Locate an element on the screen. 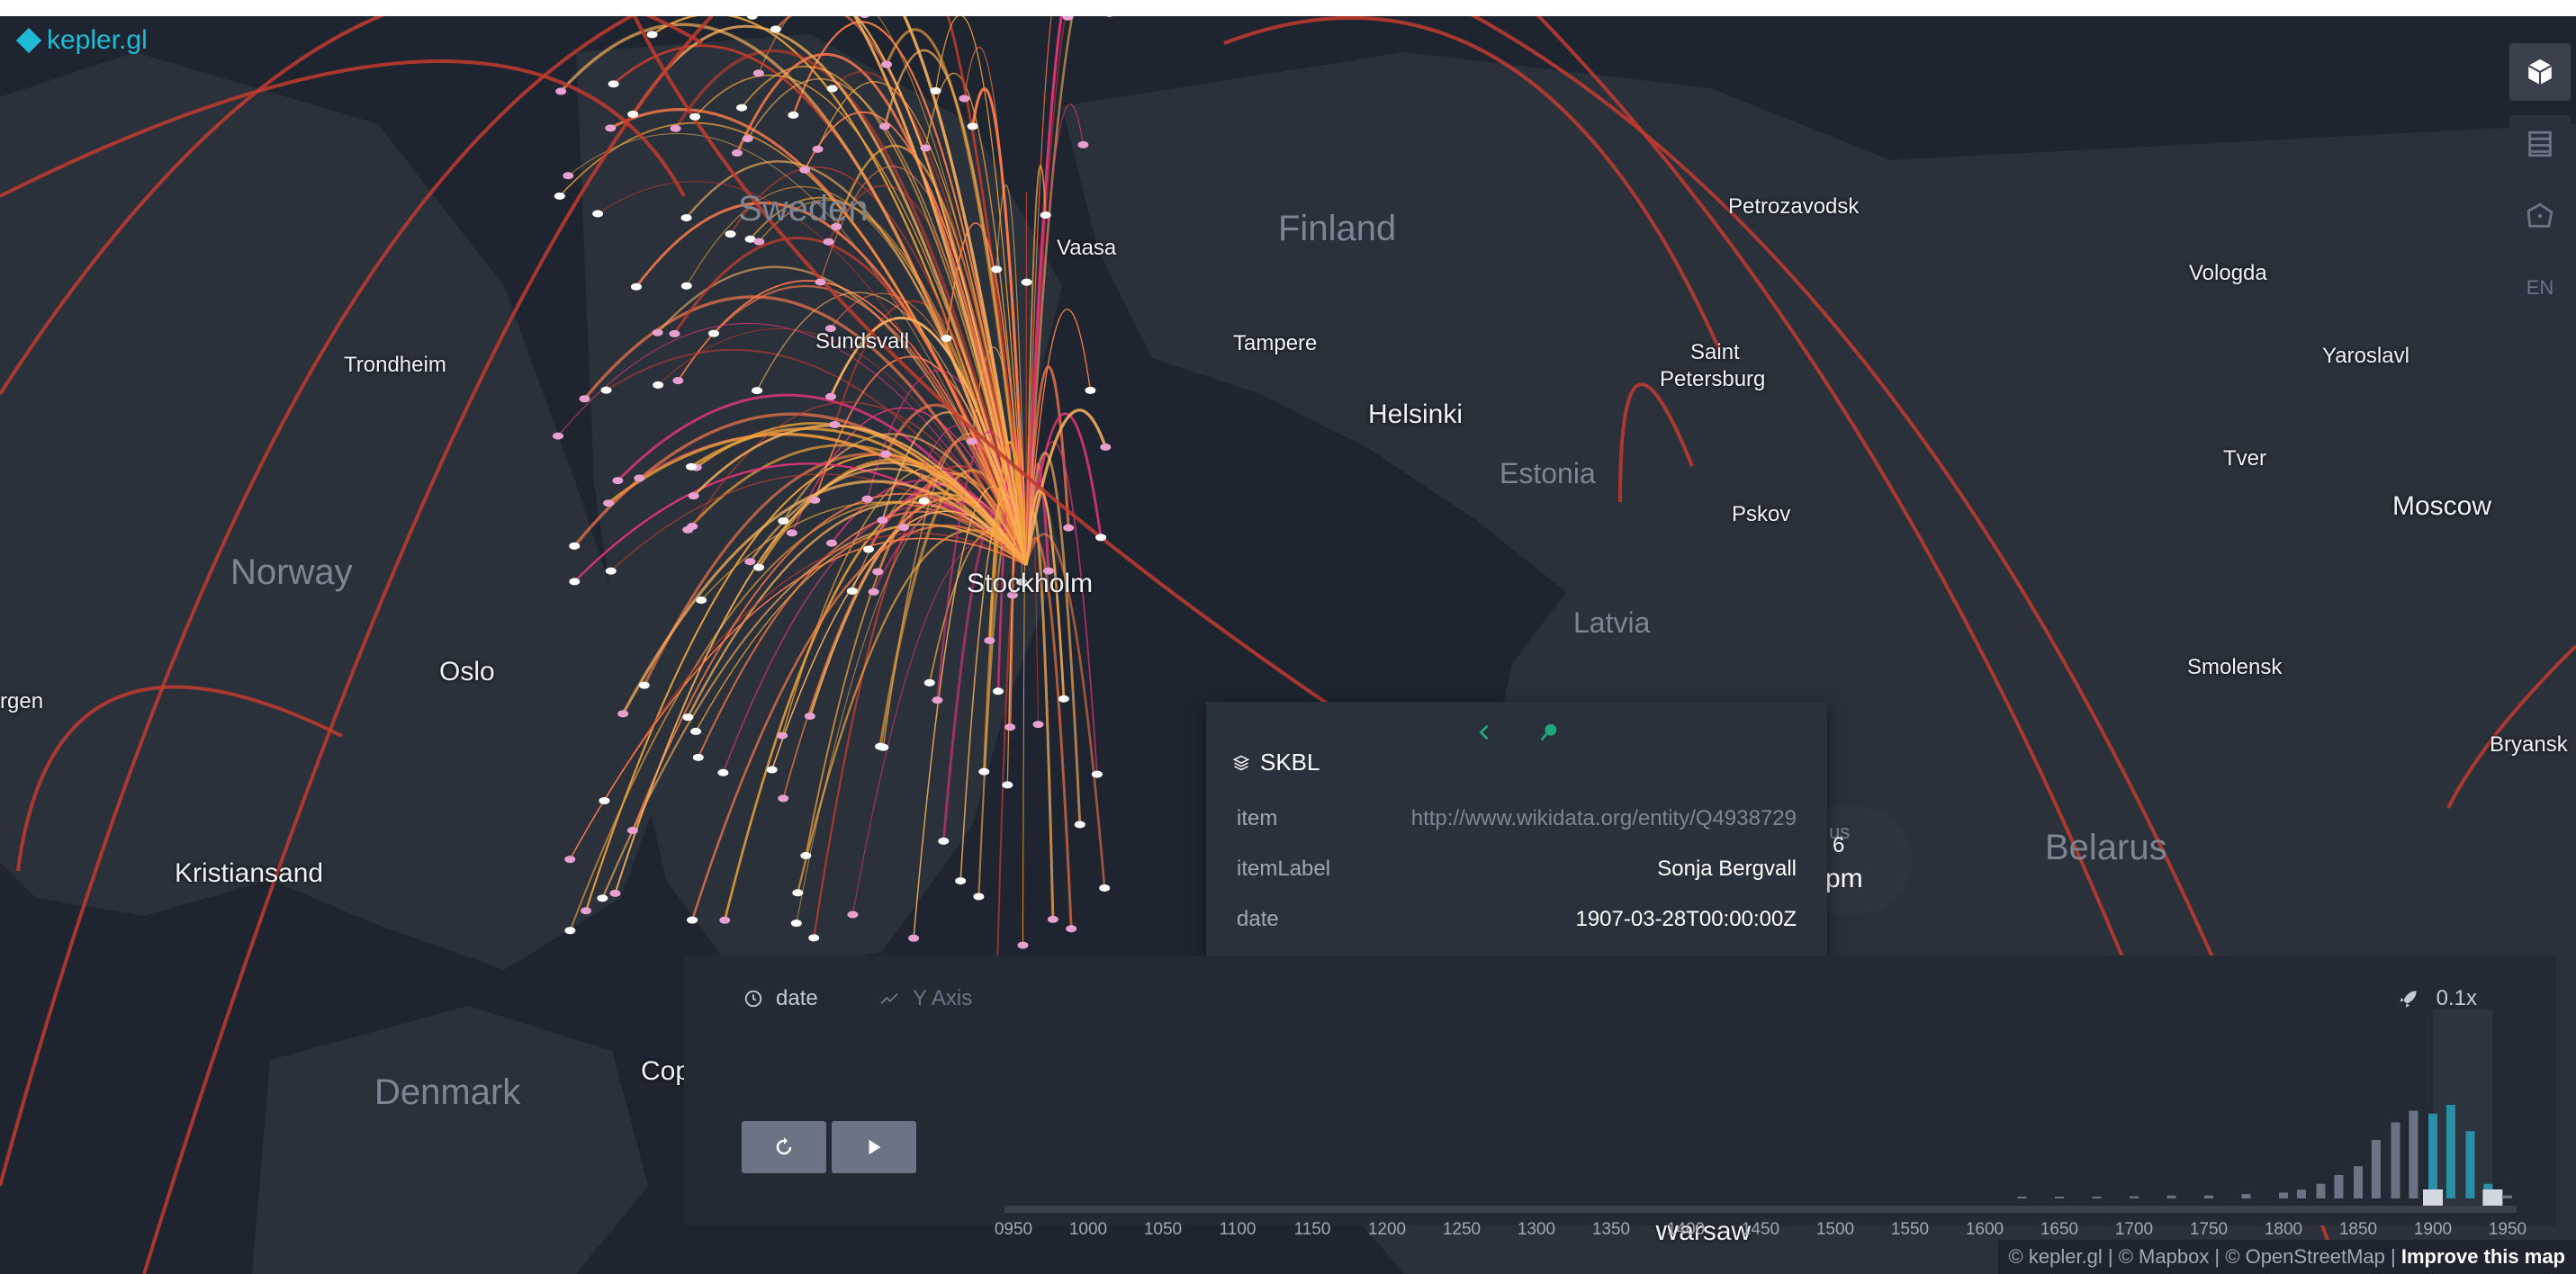 The height and width of the screenshot is (1274, 2576). draw-polygon-button is located at coordinates (2540, 216).